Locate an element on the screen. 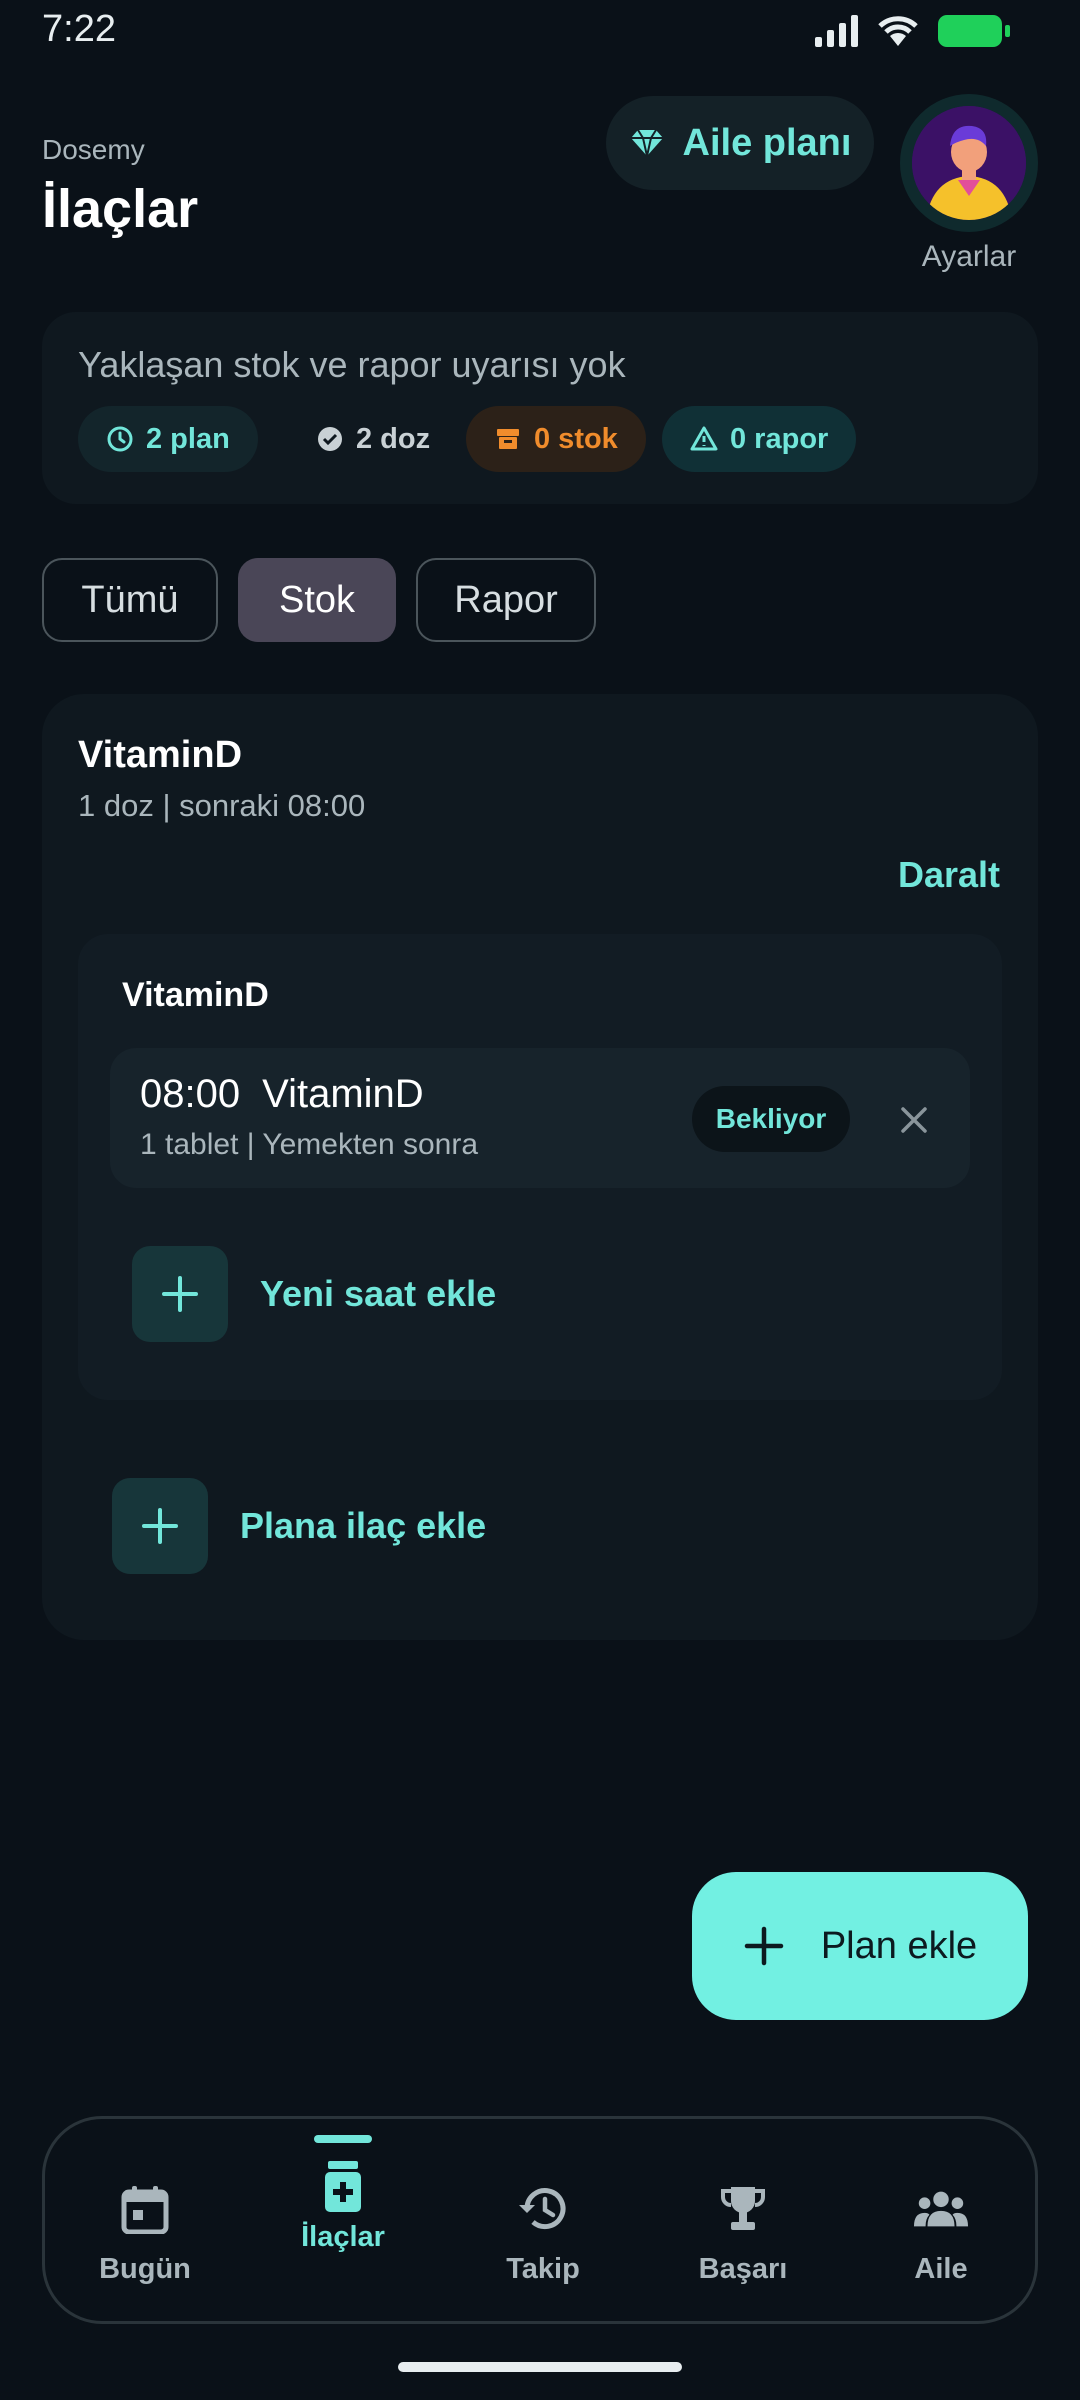  nav-item-achievements: Başarı is located at coordinates (743, 2223).